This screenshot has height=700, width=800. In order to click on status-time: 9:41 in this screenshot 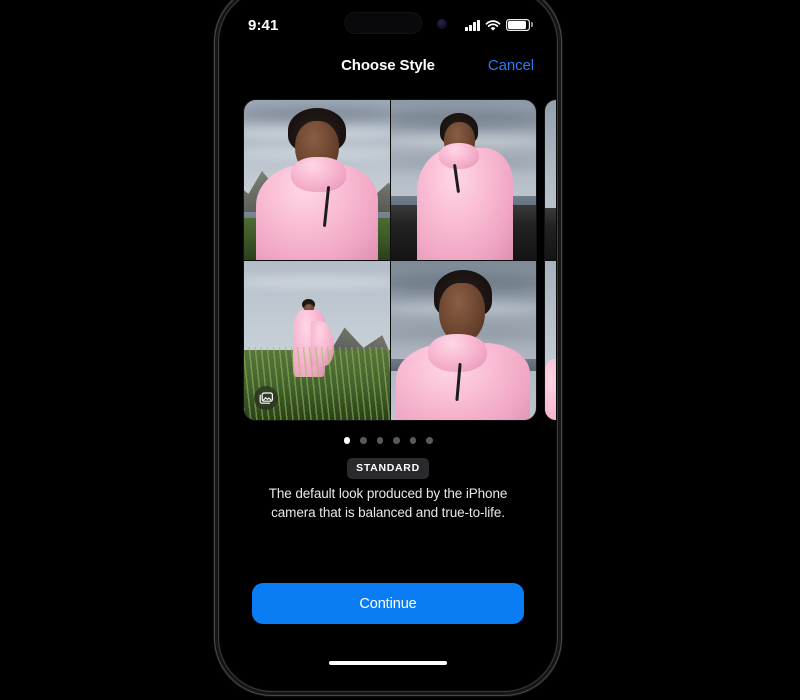, I will do `click(263, 25)`.